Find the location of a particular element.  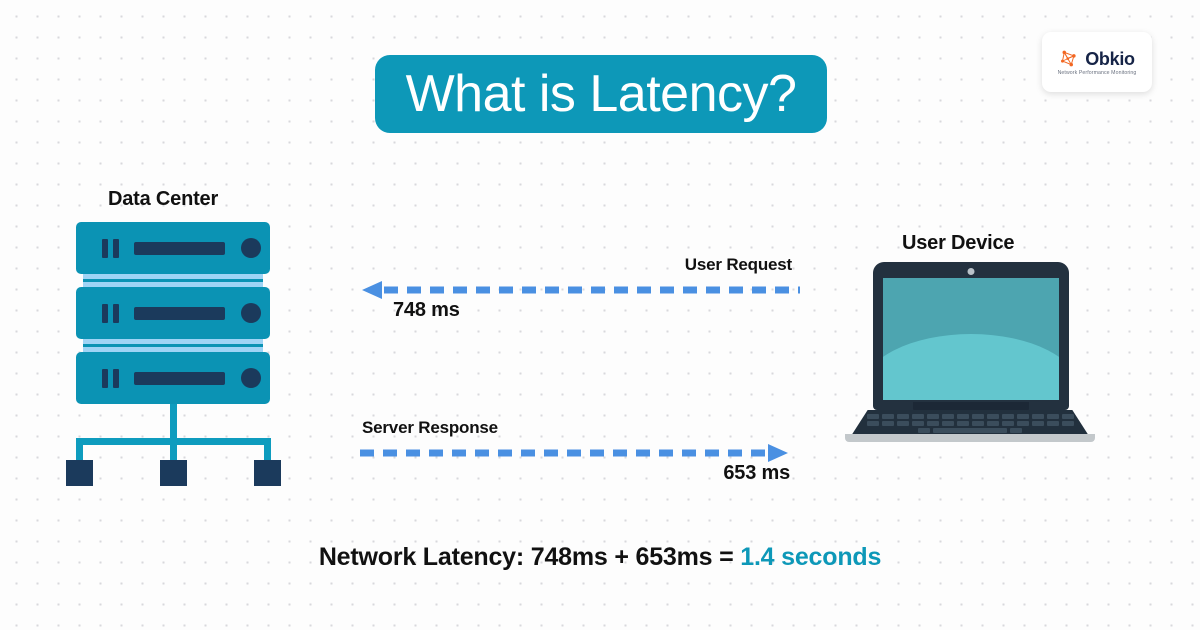

spacebar-key is located at coordinates (970, 430).